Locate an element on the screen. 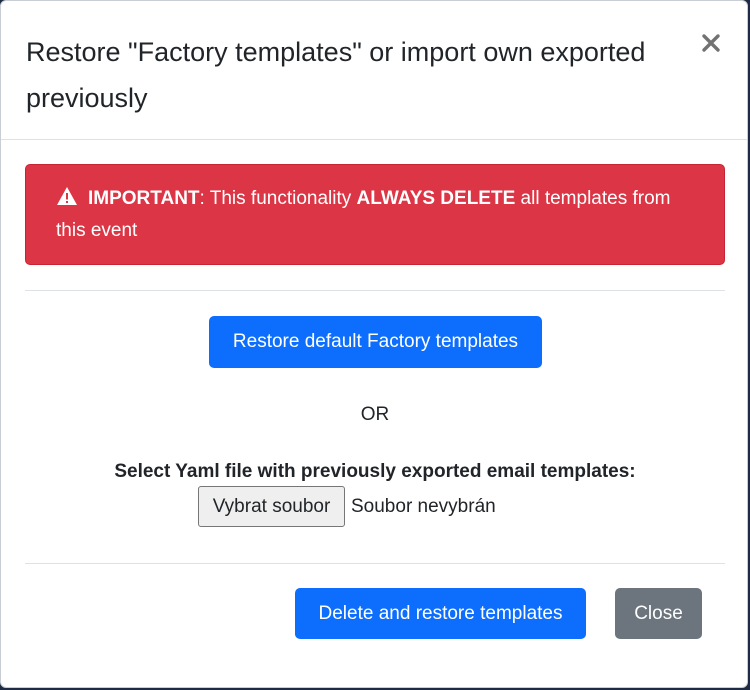  file-status: Soubor nevybrán is located at coordinates (423, 506).